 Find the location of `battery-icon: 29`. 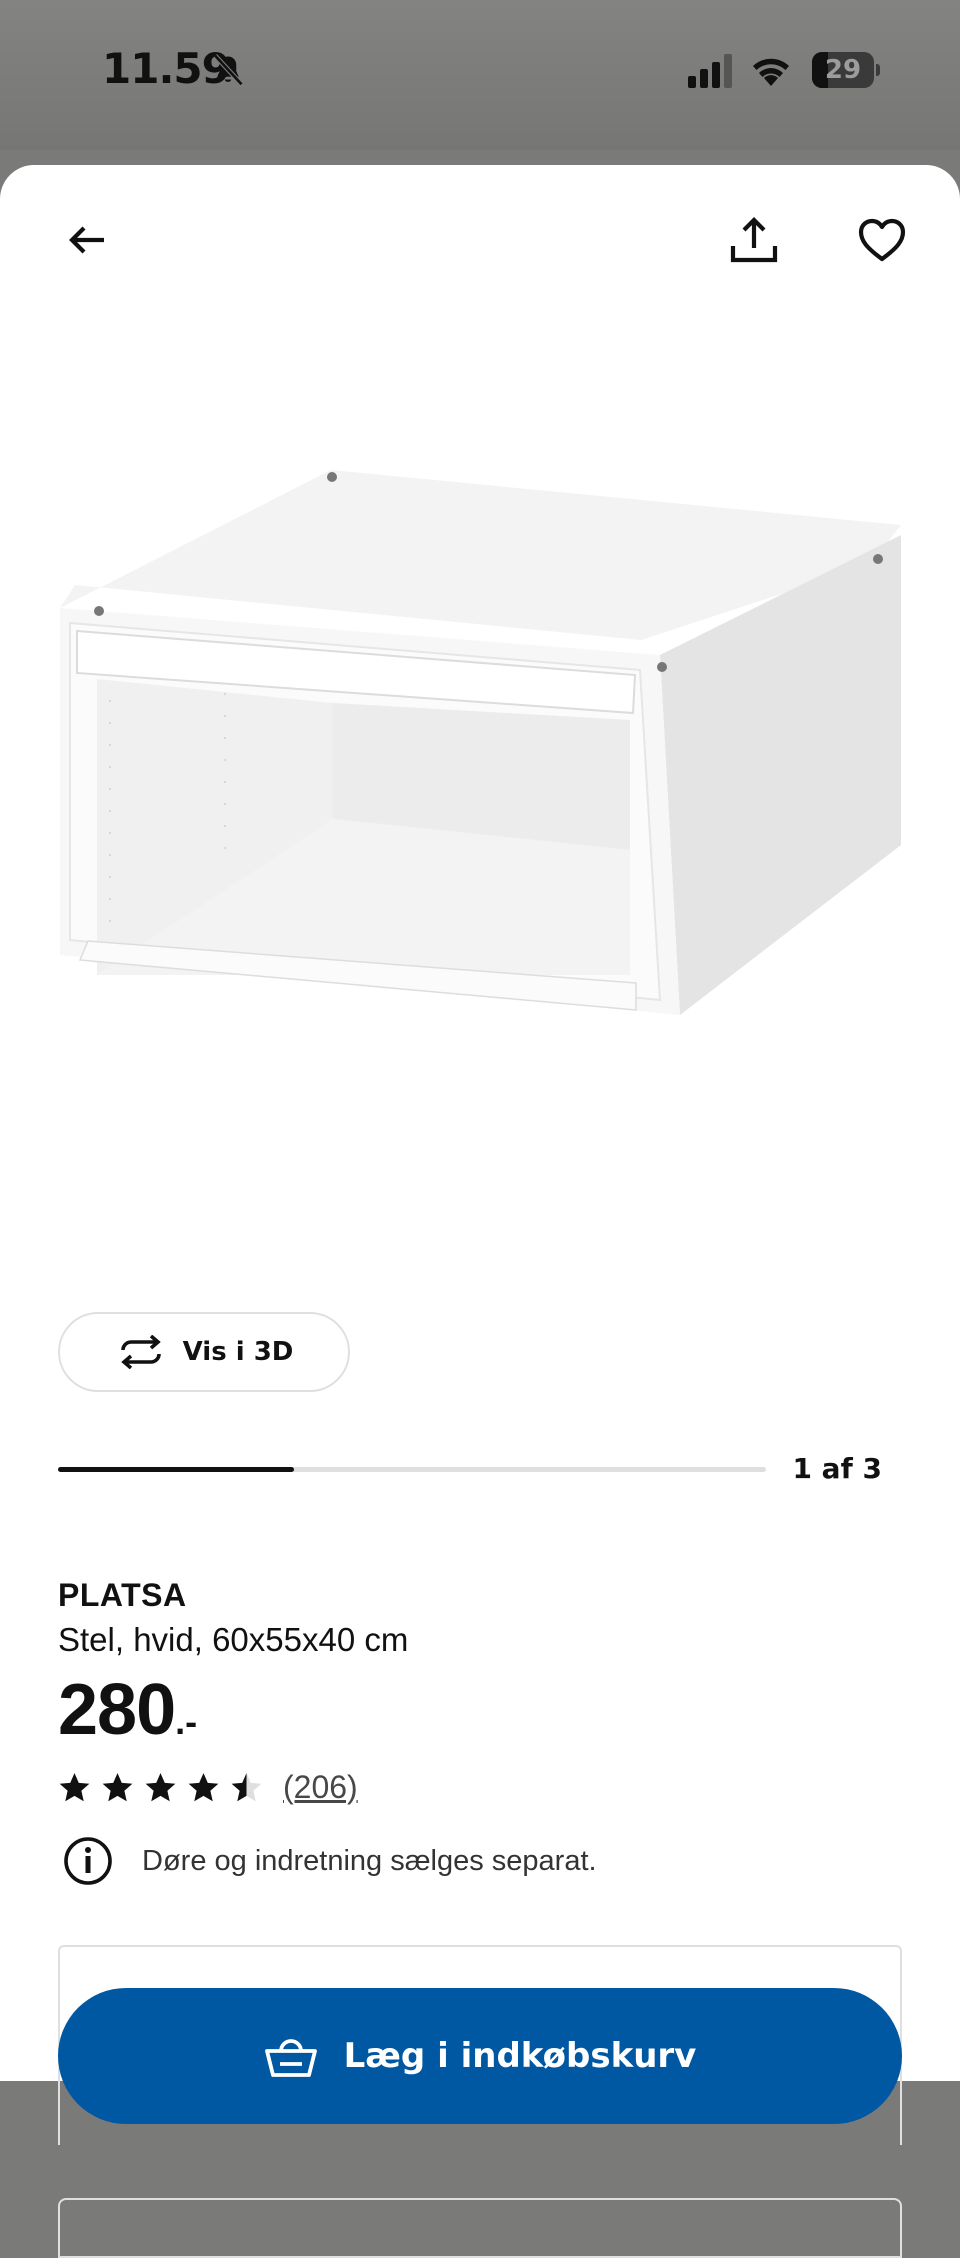

battery-icon: 29 is located at coordinates (846, 70).